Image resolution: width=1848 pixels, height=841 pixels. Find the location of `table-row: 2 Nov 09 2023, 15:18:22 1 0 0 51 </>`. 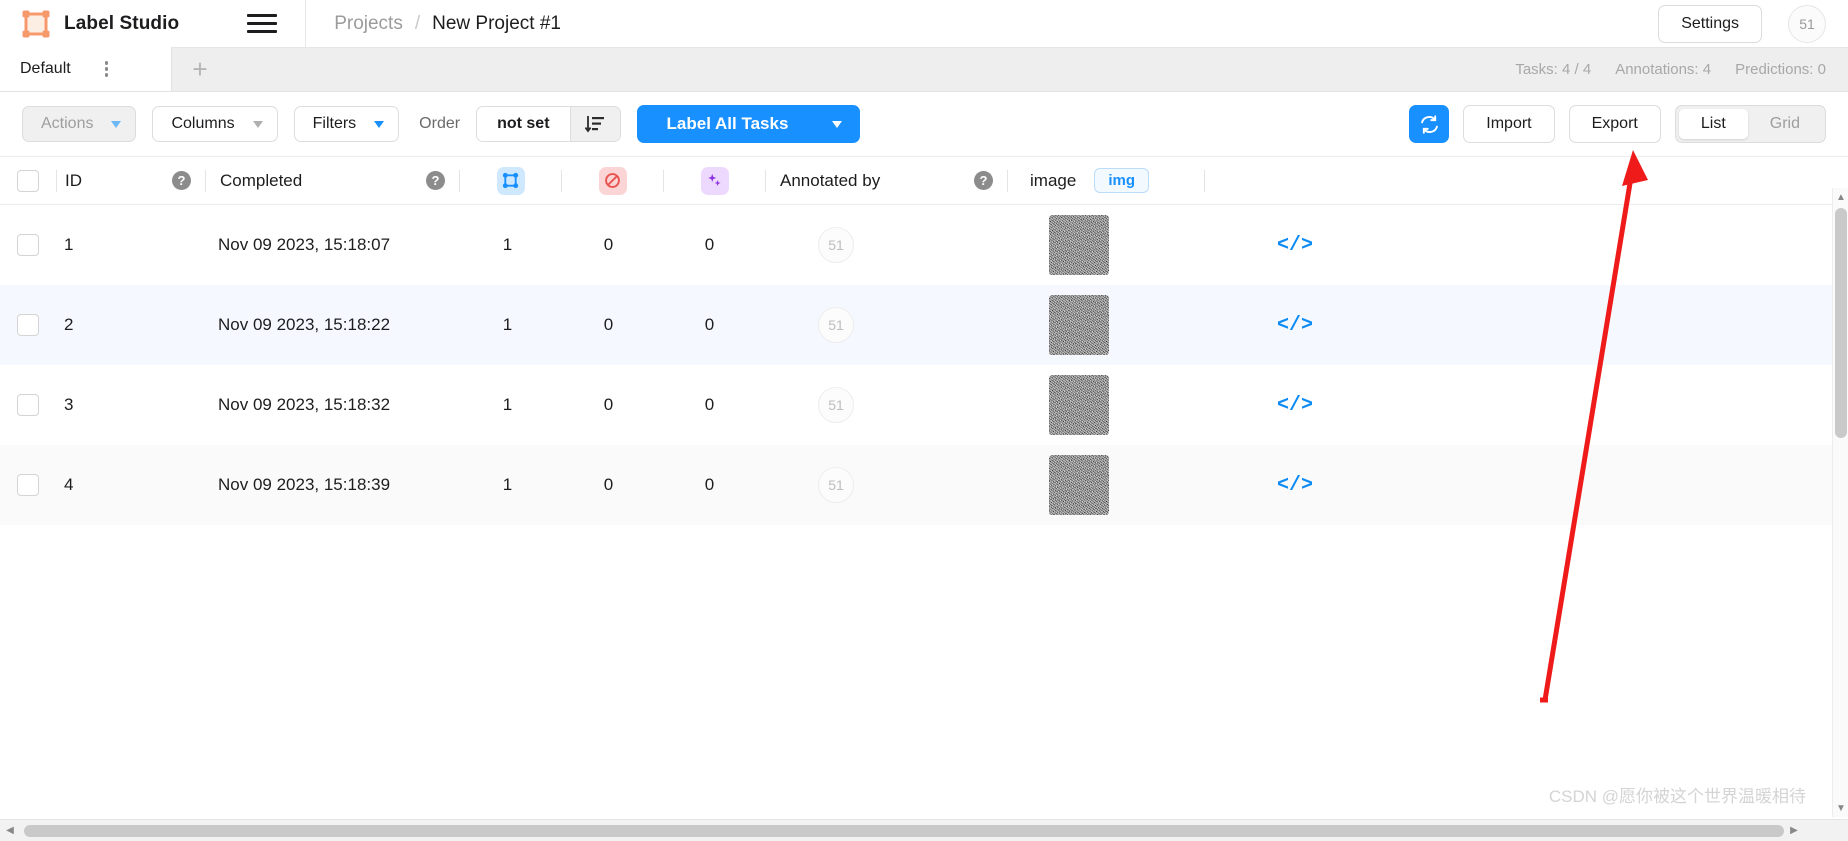

table-row: 2 Nov 09 2023, 15:18:22 1 0 0 51 </> is located at coordinates (924, 325).